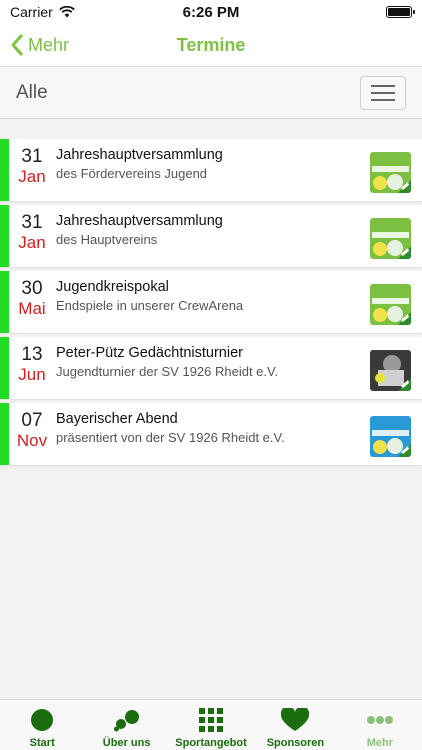 This screenshot has height=750, width=422. What do you see at coordinates (132, 173) in the screenshot?
I see `event-subtitle: des Fördervereins Jugend` at bounding box center [132, 173].